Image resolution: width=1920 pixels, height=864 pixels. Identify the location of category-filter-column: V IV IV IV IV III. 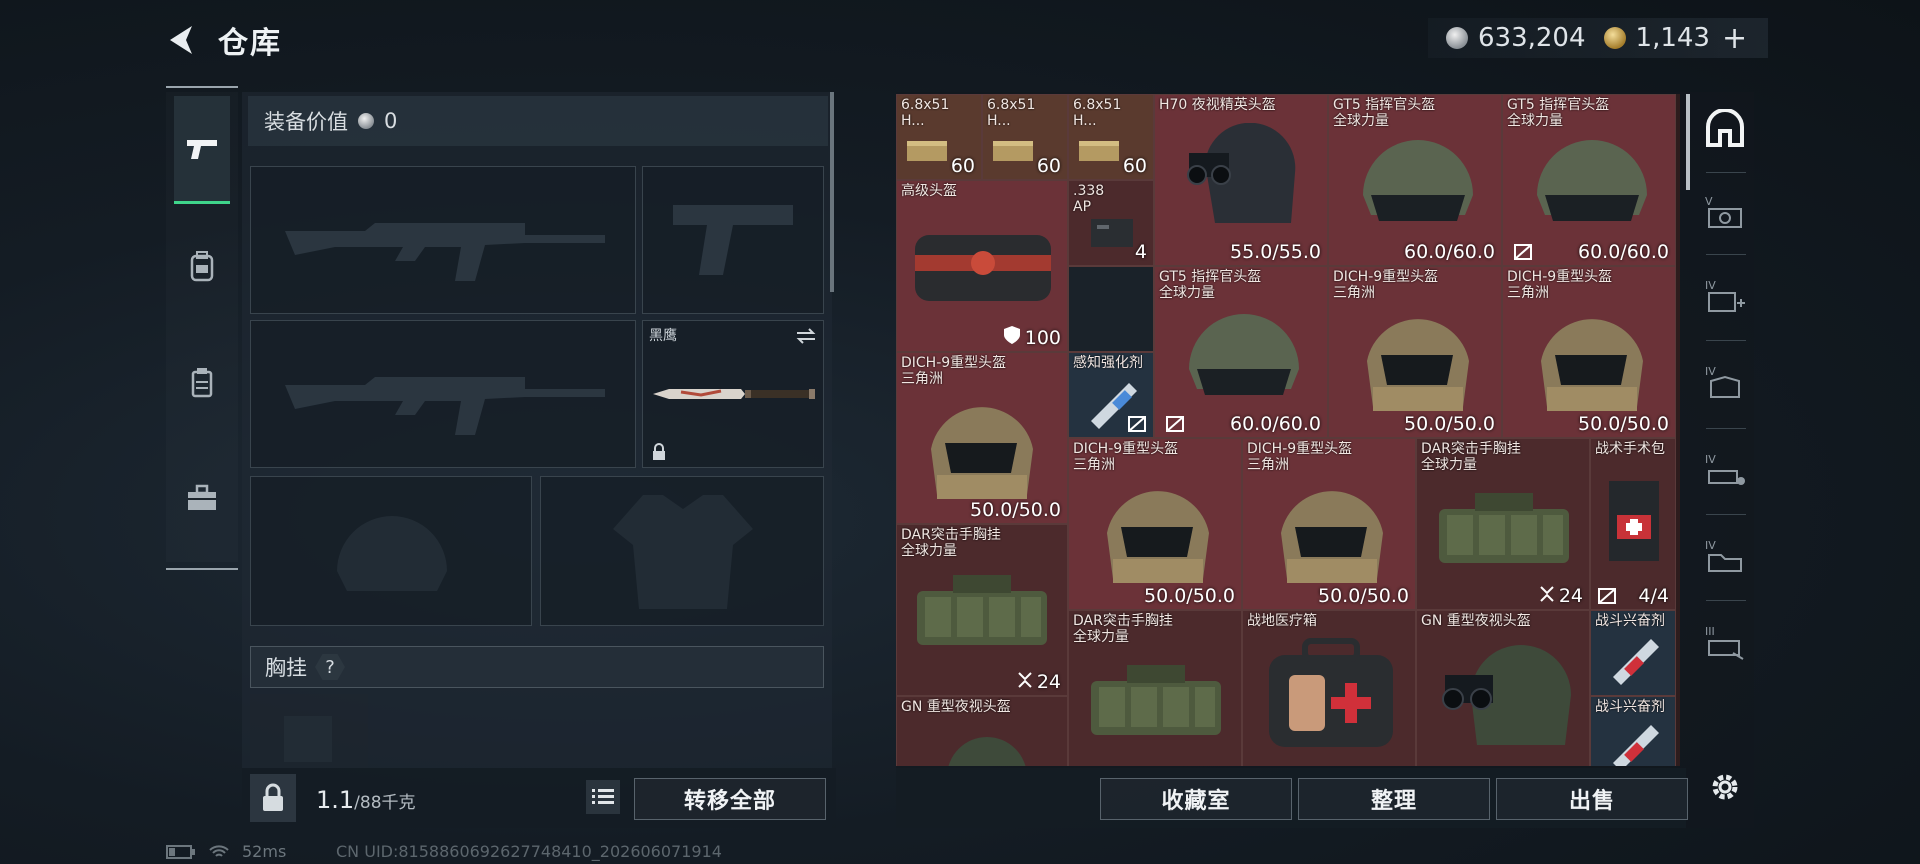
(1725, 430).